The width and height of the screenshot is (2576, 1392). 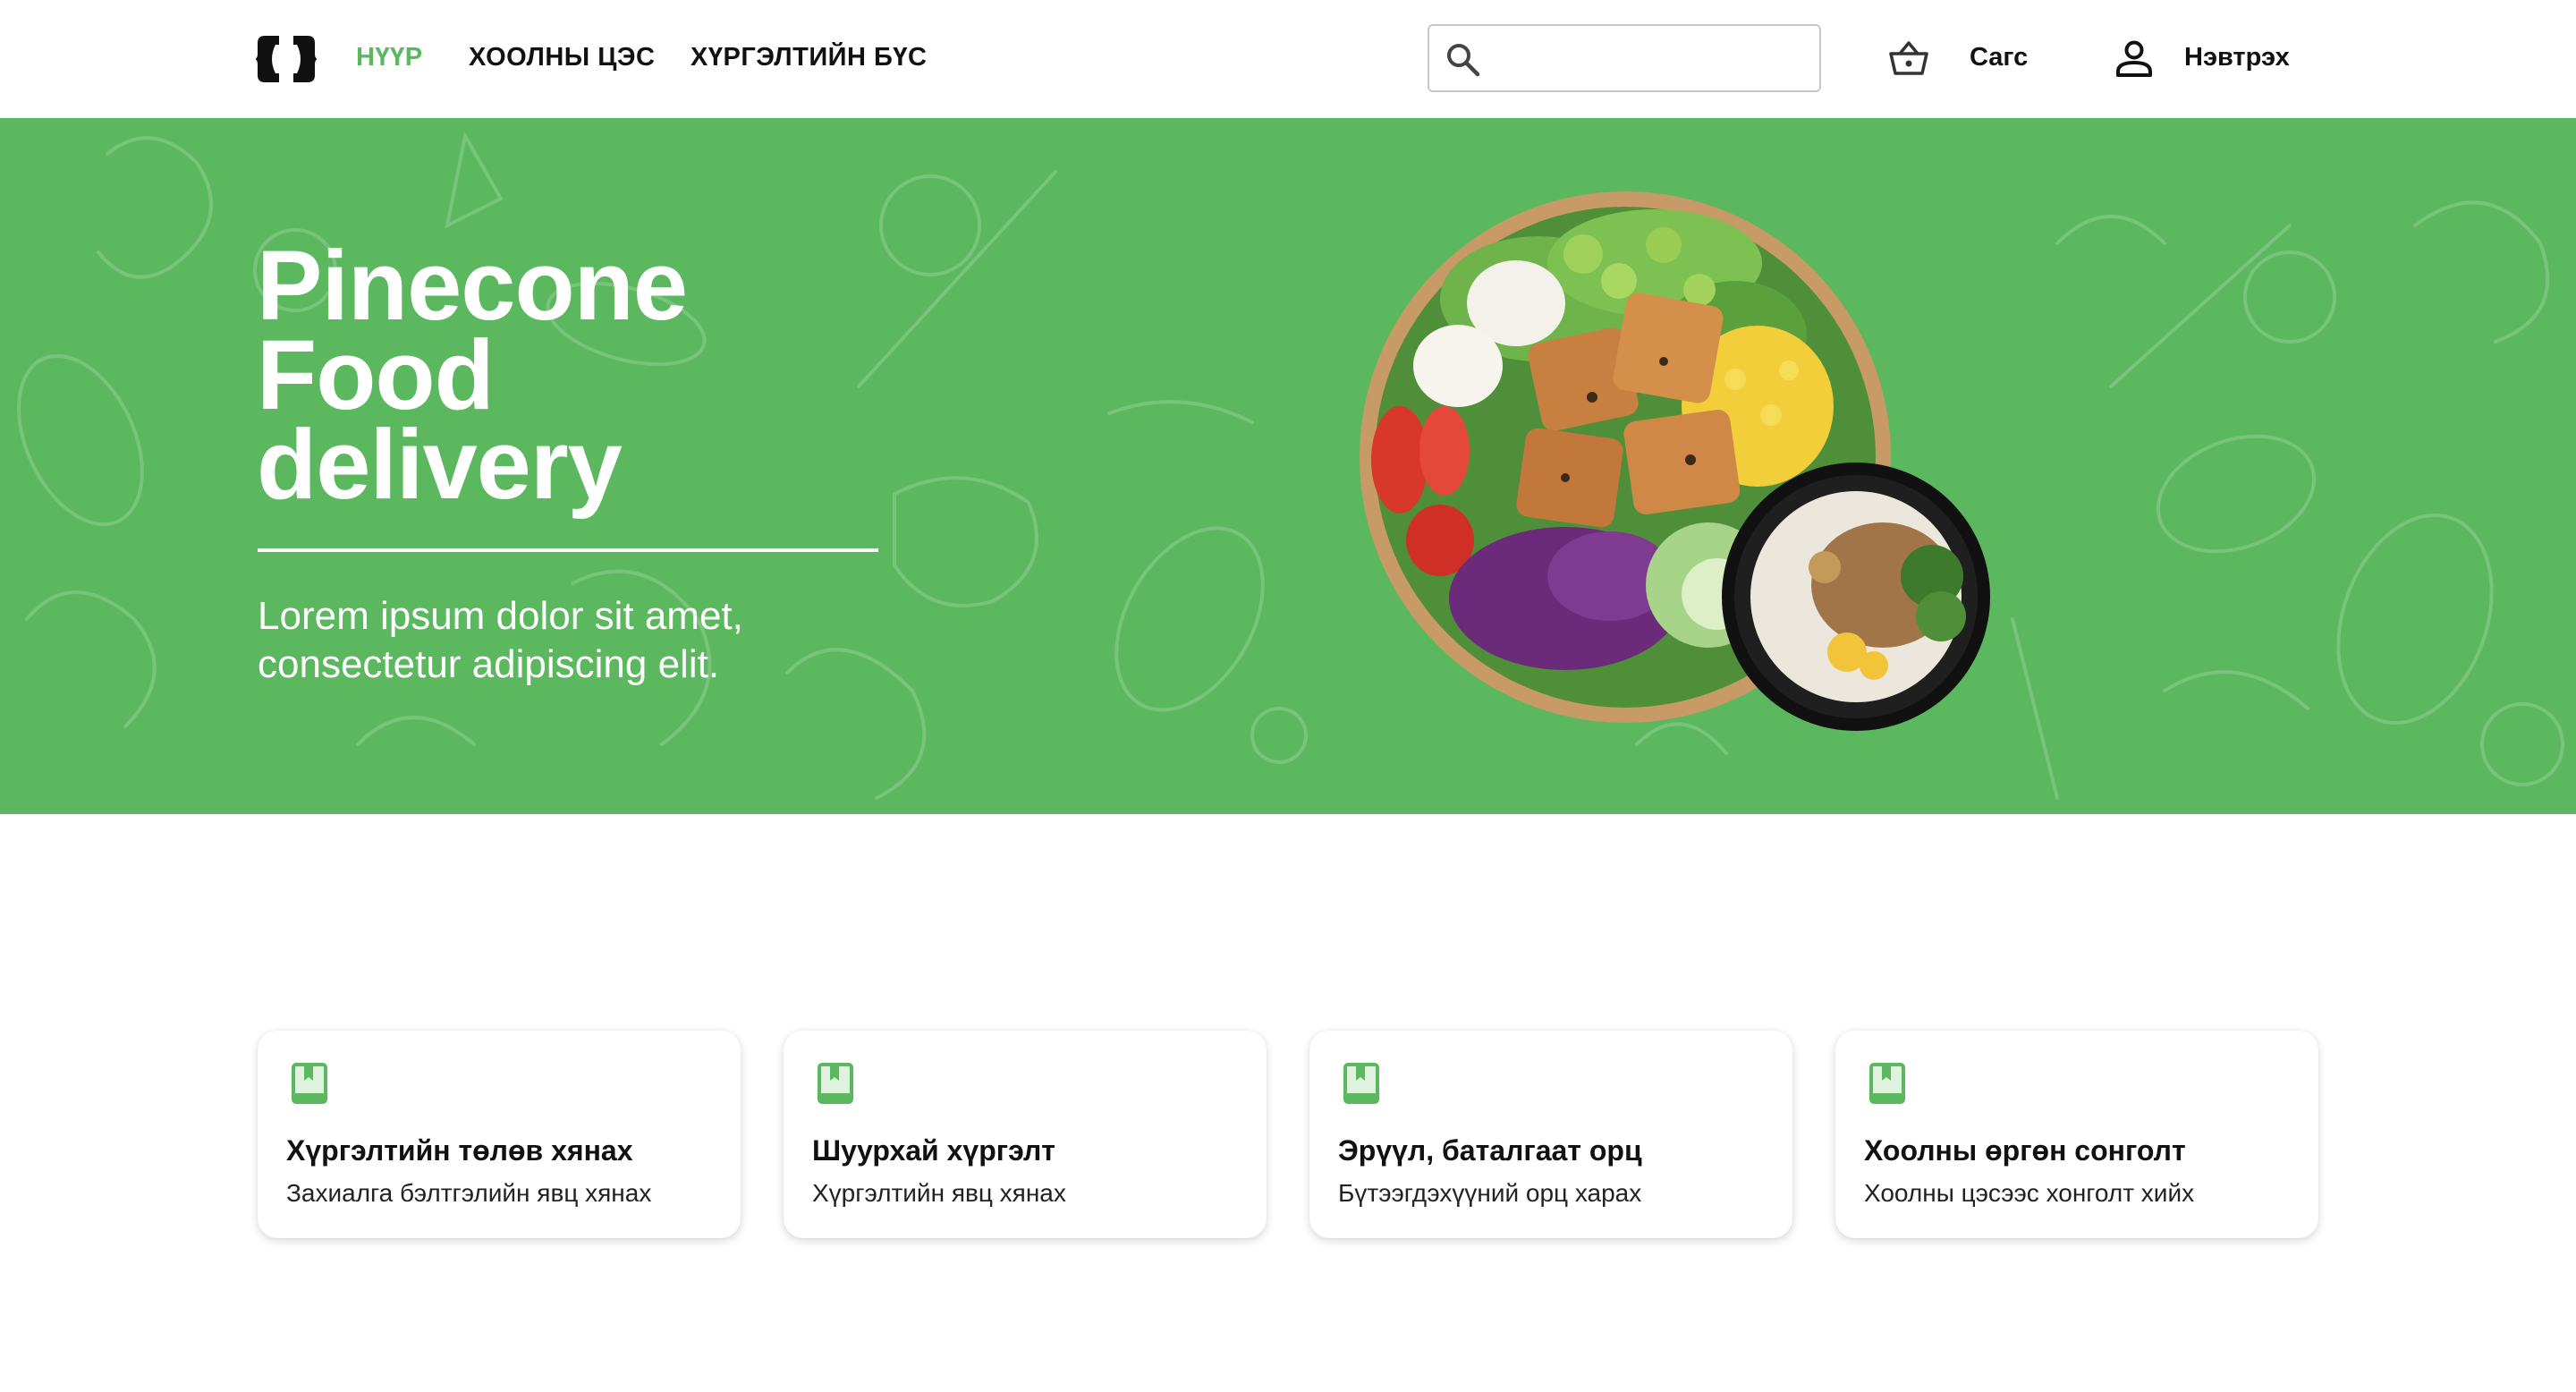 I want to click on nav-link-menu: ХООЛНЫ ЦЭС, so click(x=562, y=57).